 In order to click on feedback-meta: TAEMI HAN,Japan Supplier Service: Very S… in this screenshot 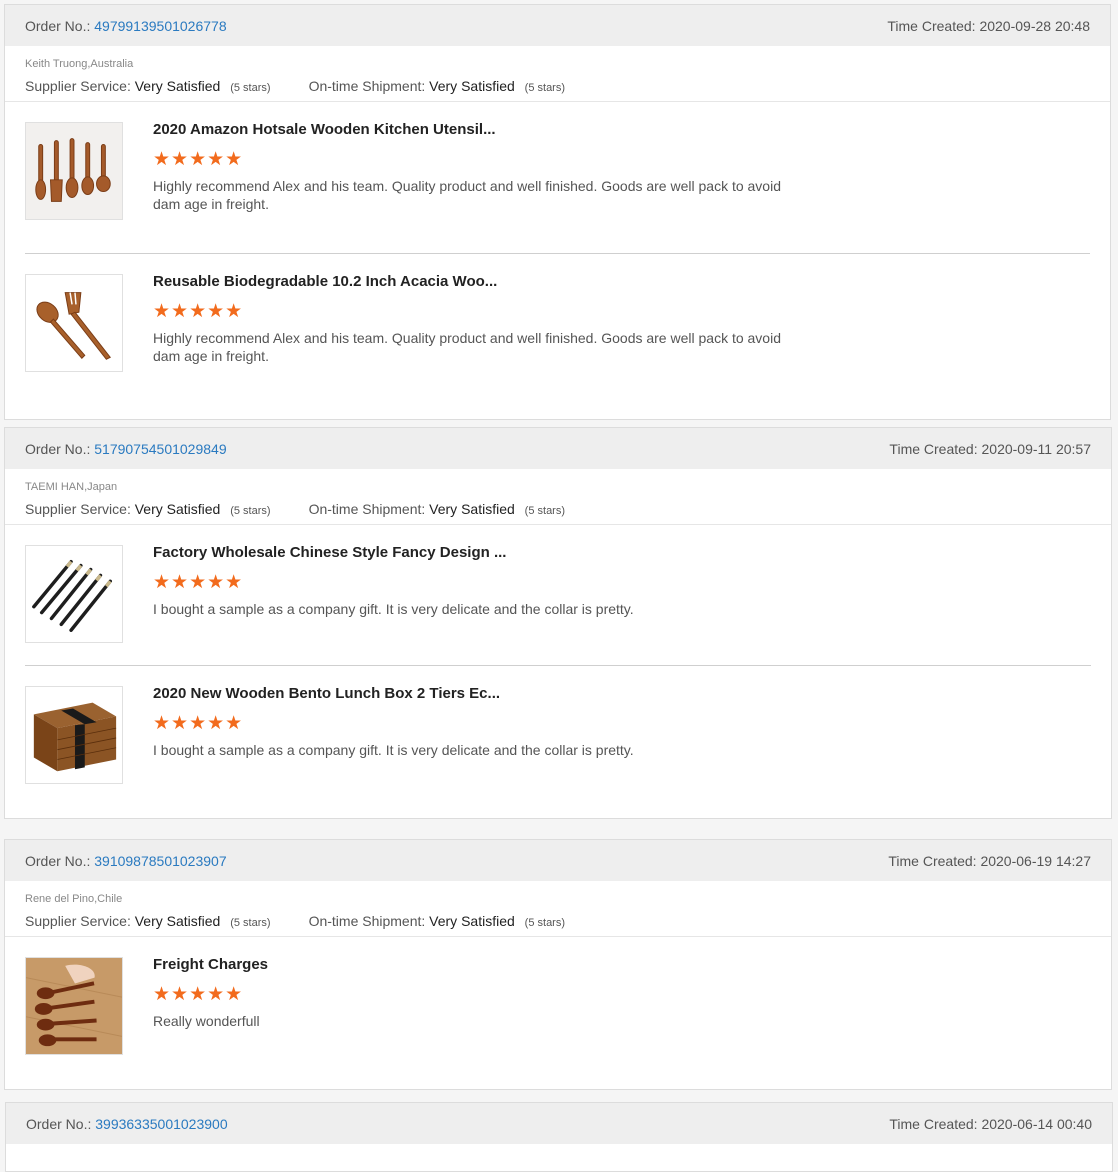, I will do `click(558, 497)`.